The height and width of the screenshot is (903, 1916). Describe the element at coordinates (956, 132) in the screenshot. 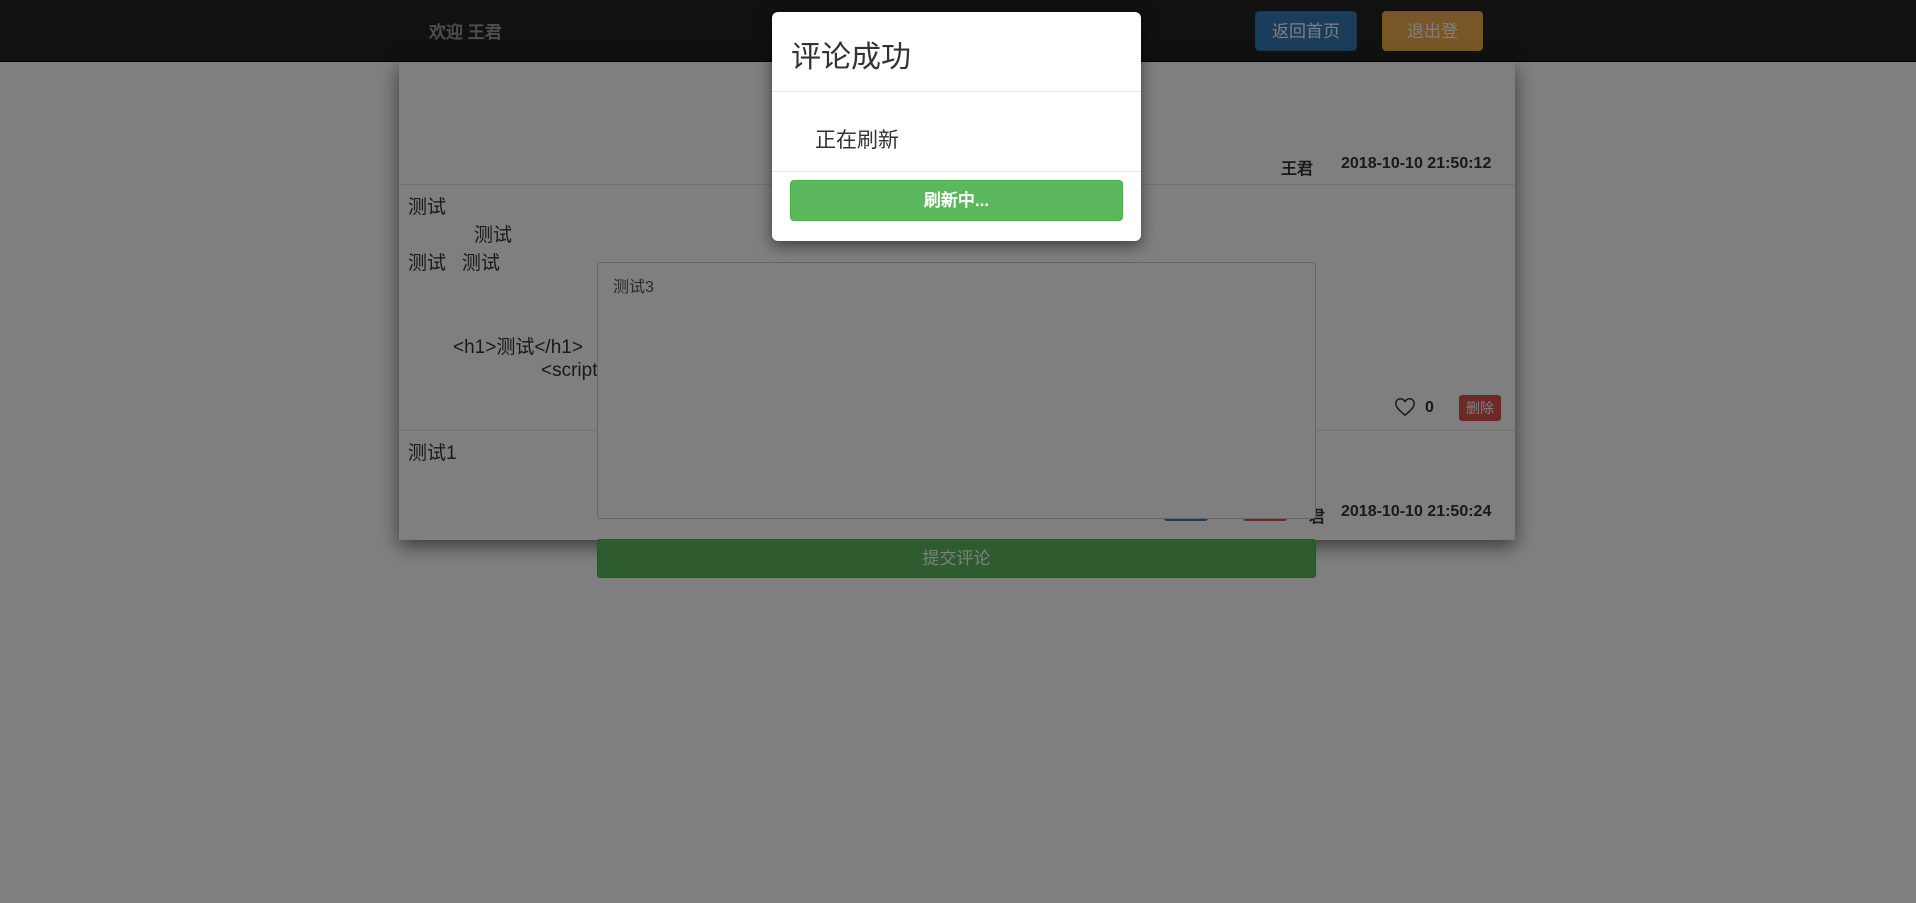

I see `modal-body: 正在刷新` at that location.